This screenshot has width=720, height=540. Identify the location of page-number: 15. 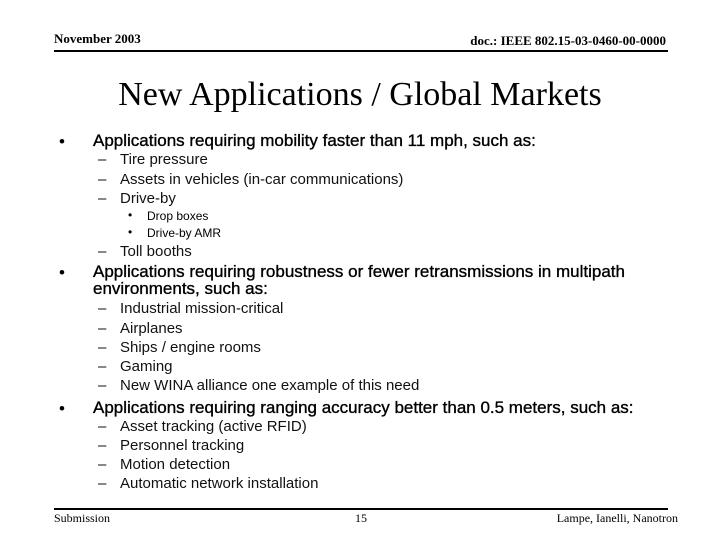
(361, 518).